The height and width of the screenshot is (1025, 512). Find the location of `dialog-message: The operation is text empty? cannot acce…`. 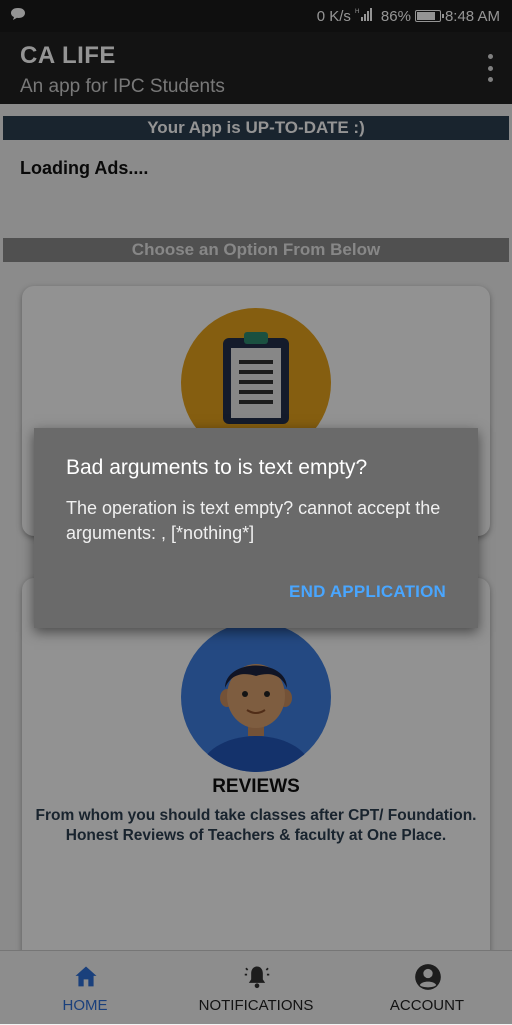

dialog-message: The operation is text empty? cannot acce… is located at coordinates (253, 520).